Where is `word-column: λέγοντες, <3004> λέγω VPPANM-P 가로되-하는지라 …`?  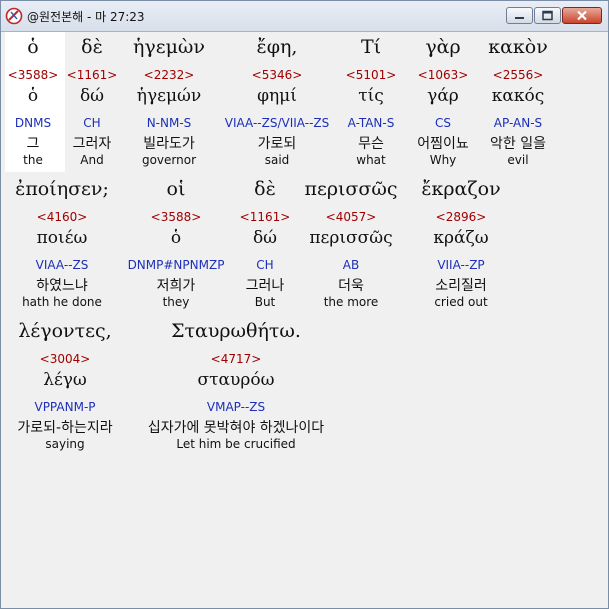 word-column: λέγοντες, <3004> λέγω VPPANM-P 가로되-하는지라 … is located at coordinates (65, 390).